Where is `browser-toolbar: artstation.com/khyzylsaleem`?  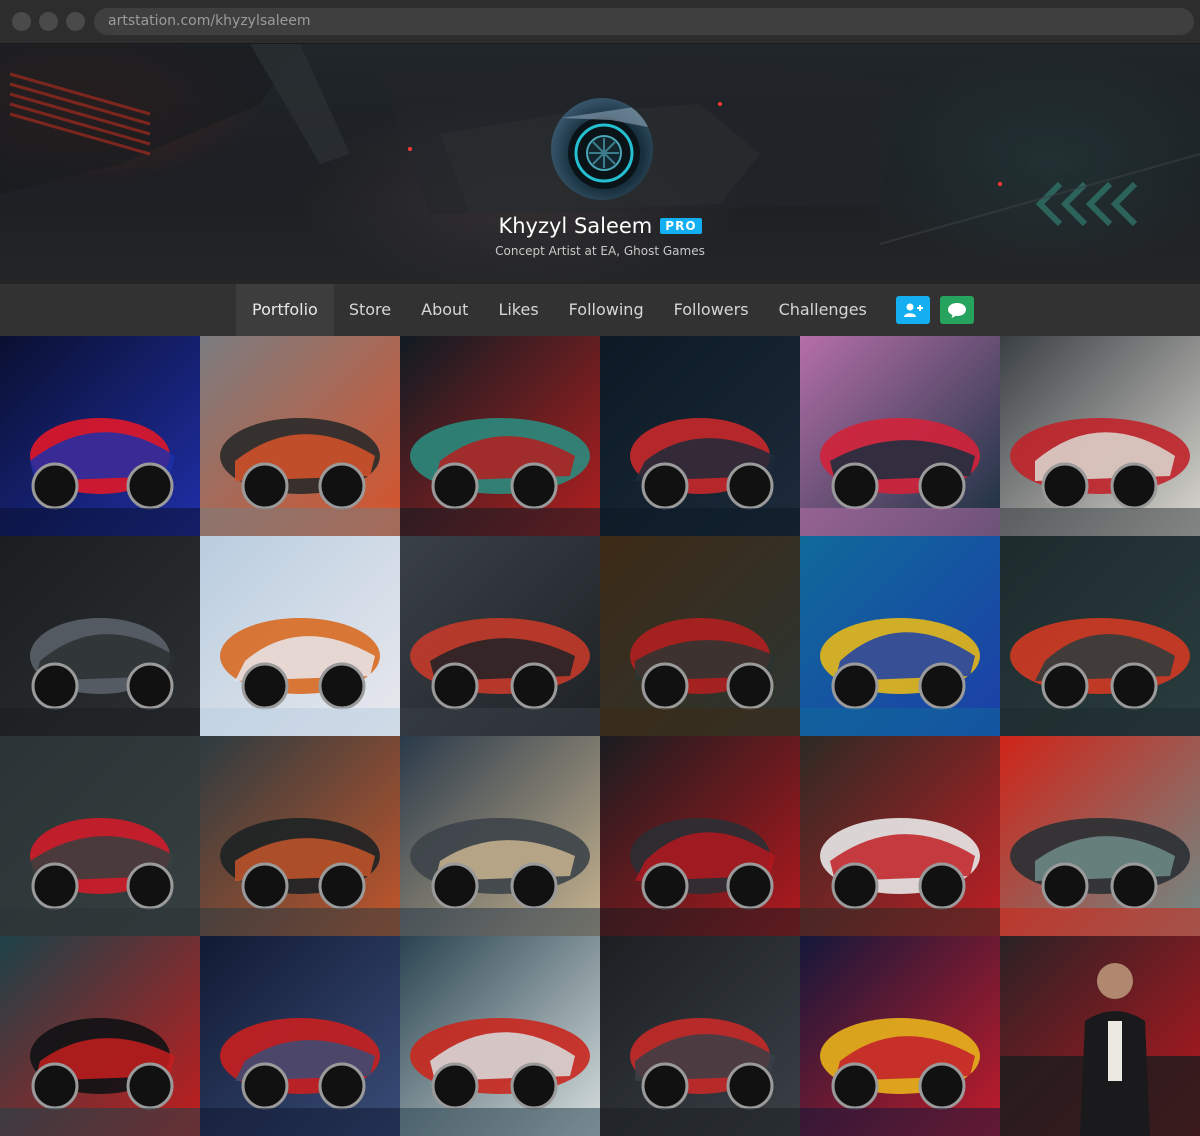 browser-toolbar: artstation.com/khyzylsaleem is located at coordinates (600, 22).